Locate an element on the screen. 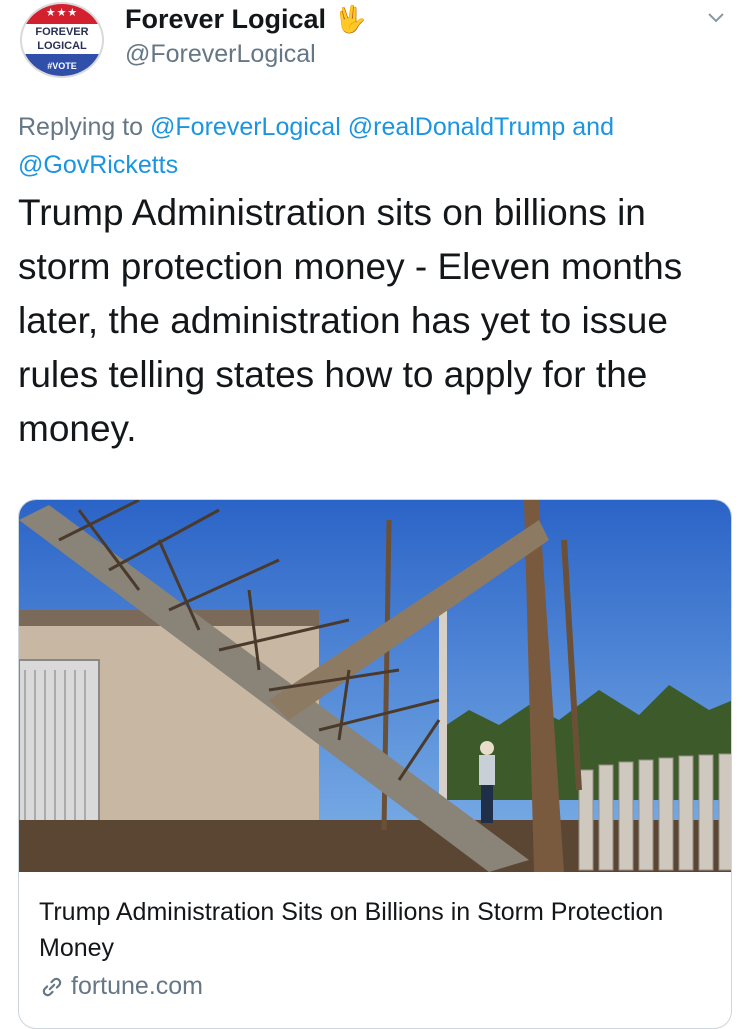  mention-realdonaldtrump: @realDonaldTrump is located at coordinates (457, 127).